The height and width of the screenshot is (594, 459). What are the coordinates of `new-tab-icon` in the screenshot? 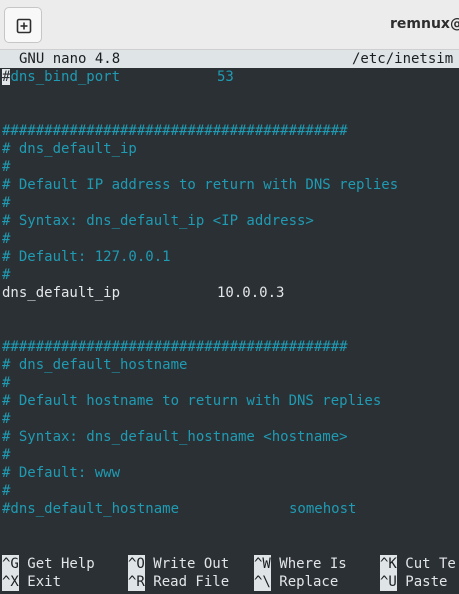 It's located at (24, 26).